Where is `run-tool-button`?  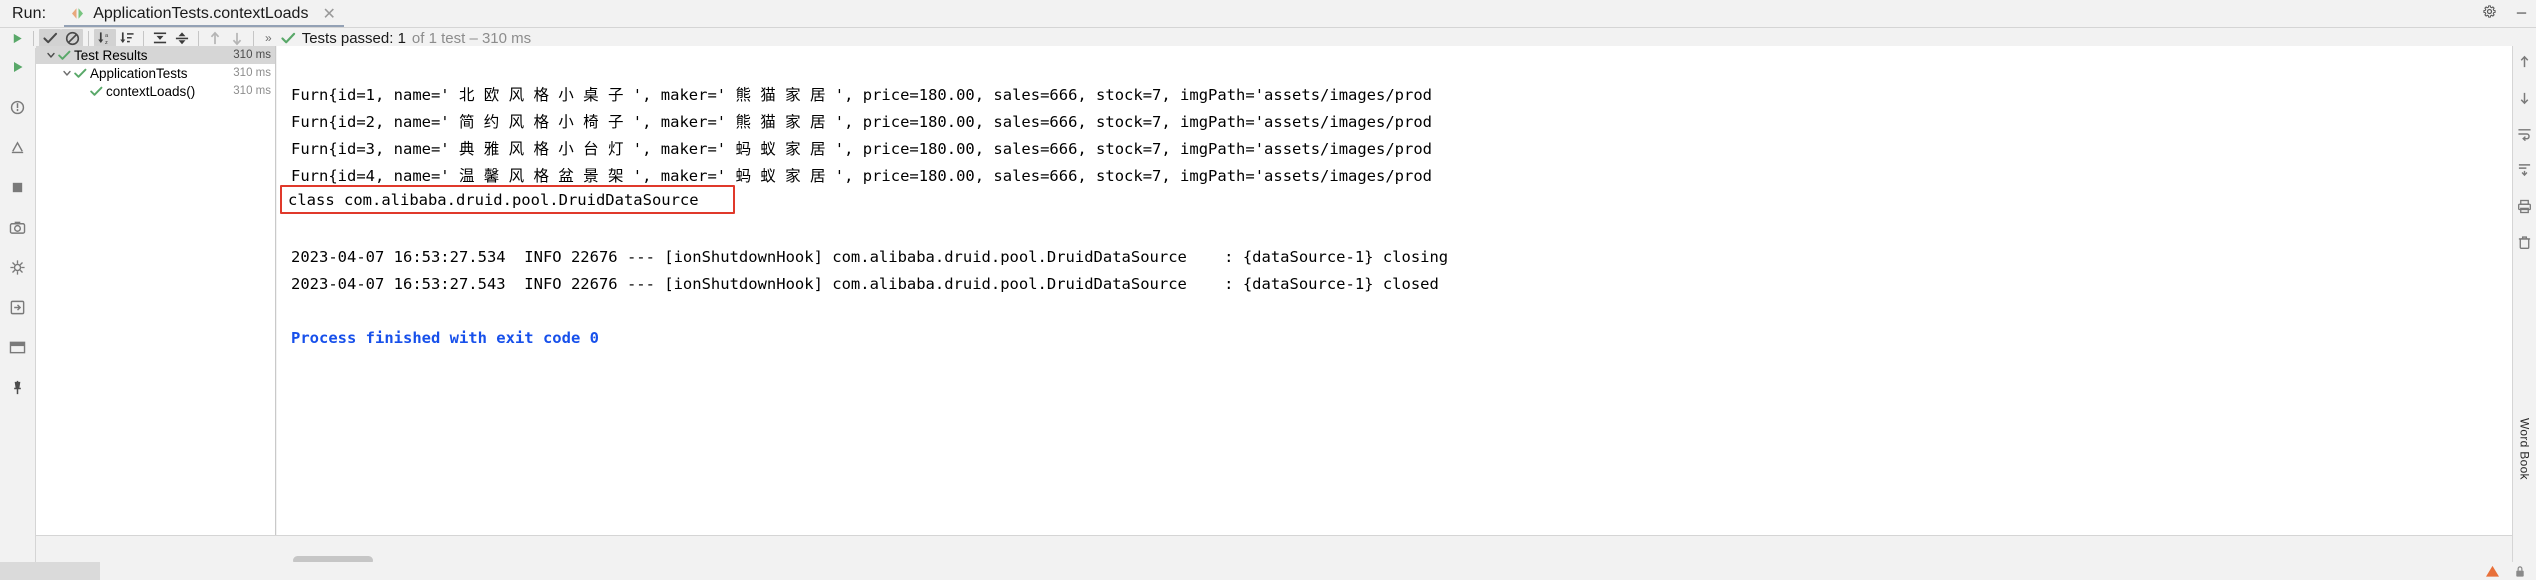 run-tool-button is located at coordinates (18, 67).